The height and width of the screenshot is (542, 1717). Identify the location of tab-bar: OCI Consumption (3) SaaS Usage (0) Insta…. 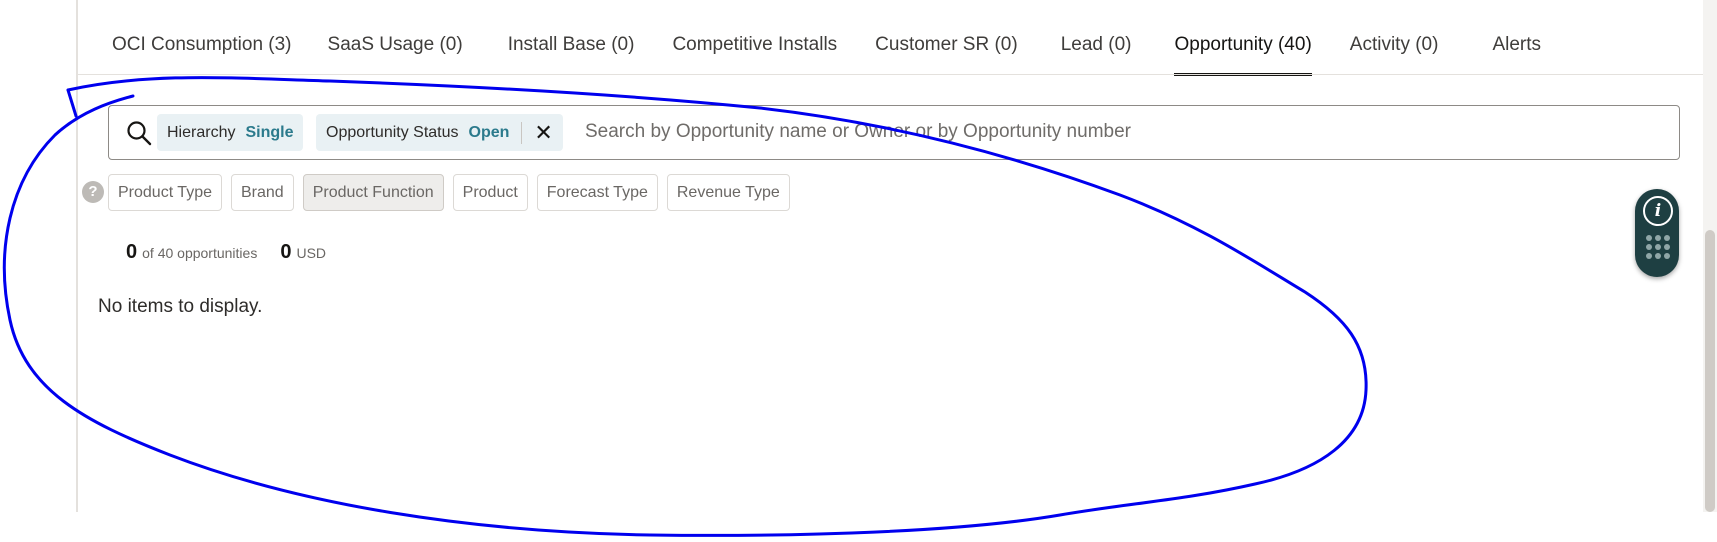
(826, 48).